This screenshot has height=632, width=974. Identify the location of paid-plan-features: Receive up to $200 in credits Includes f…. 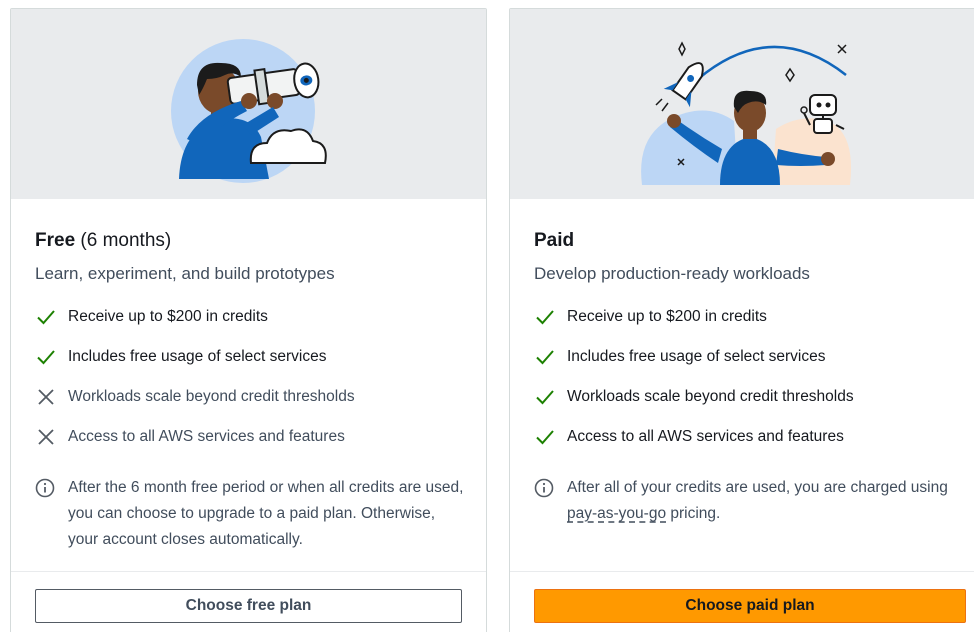
(746, 377).